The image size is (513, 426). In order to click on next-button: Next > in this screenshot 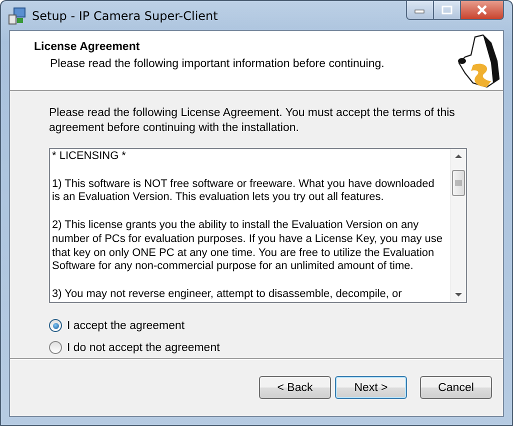, I will do `click(371, 387)`.